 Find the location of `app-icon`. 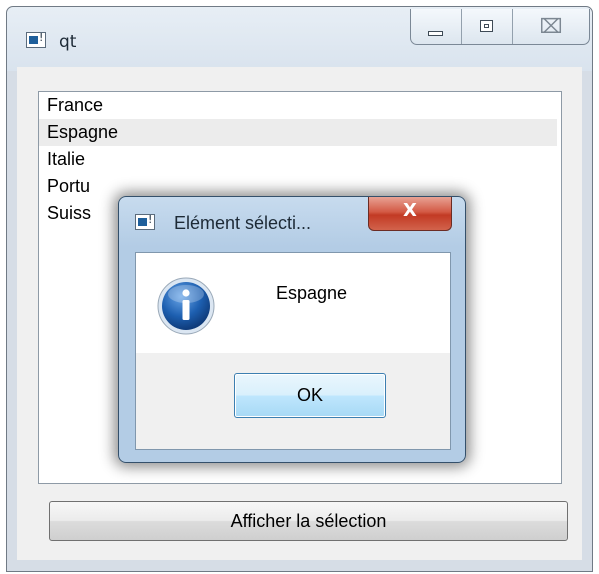

app-icon is located at coordinates (36, 39).